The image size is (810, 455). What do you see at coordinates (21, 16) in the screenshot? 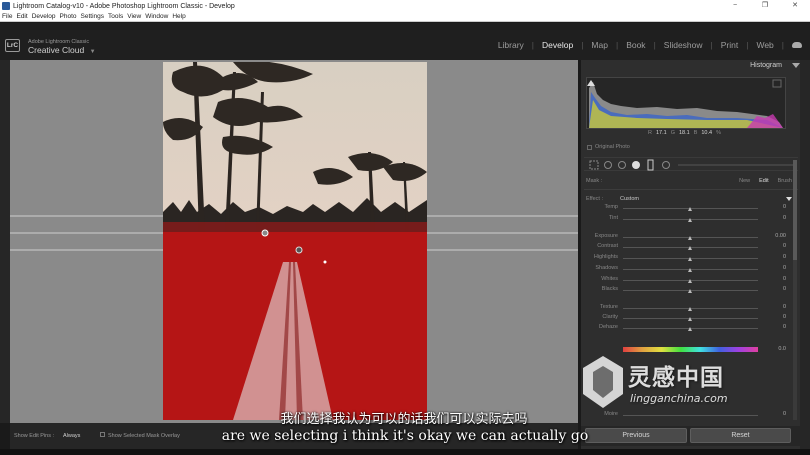
I see `menu-edit: Edit` at bounding box center [21, 16].